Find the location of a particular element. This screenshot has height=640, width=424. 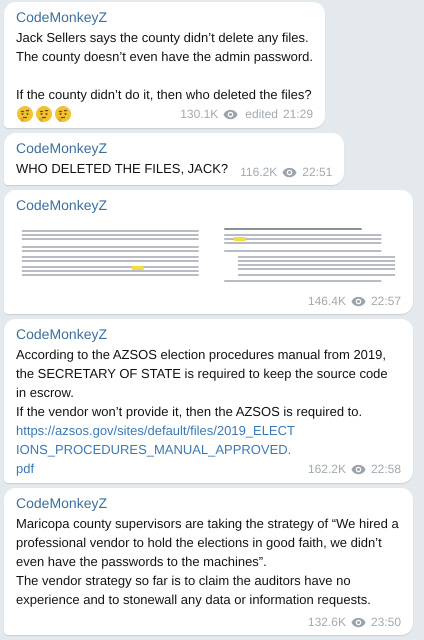

message-time: 22:51 is located at coordinates (317, 172).